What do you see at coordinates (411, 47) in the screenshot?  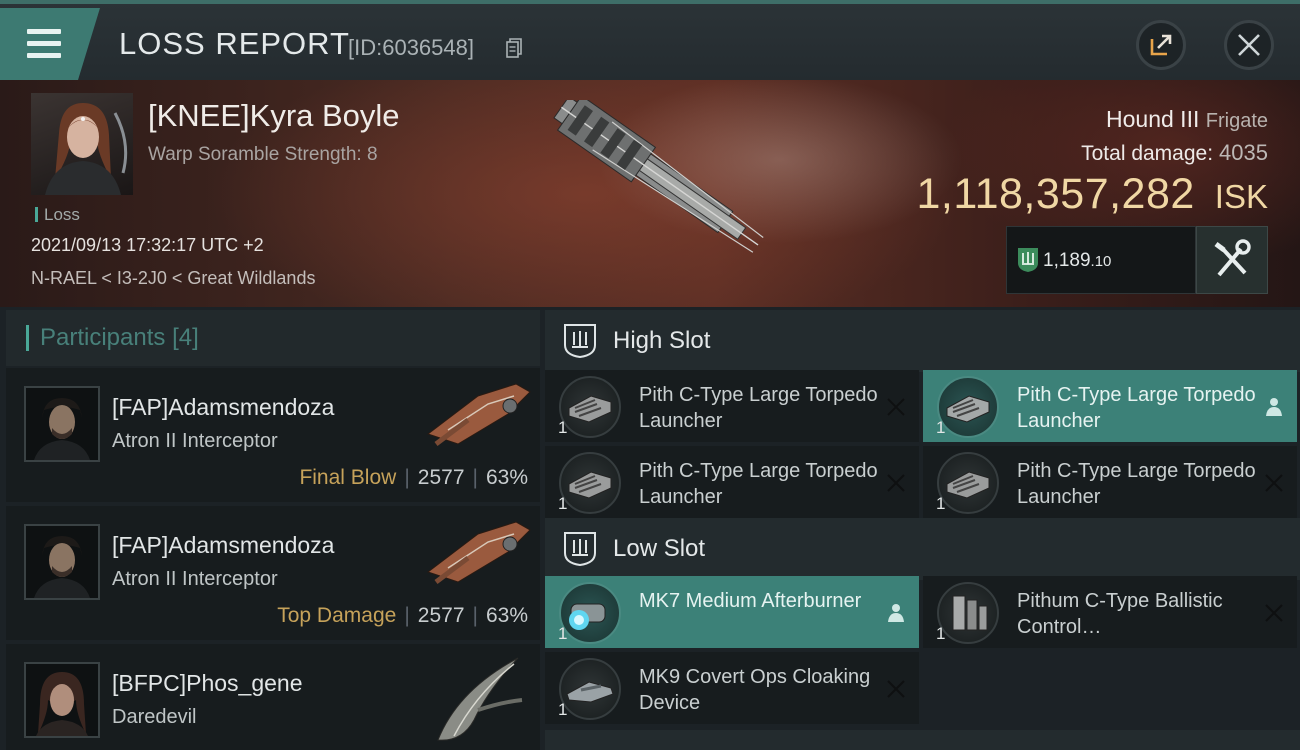 I see `report-id: [ID:6036548]` at bounding box center [411, 47].